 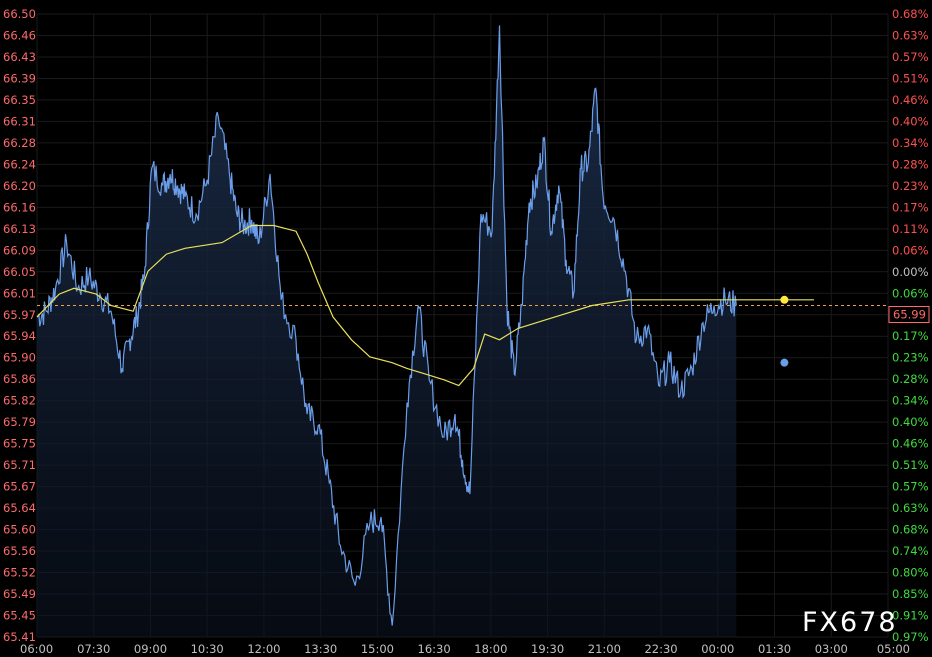 I want to click on y-left-tick-label: 65.49, so click(x=19, y=594).